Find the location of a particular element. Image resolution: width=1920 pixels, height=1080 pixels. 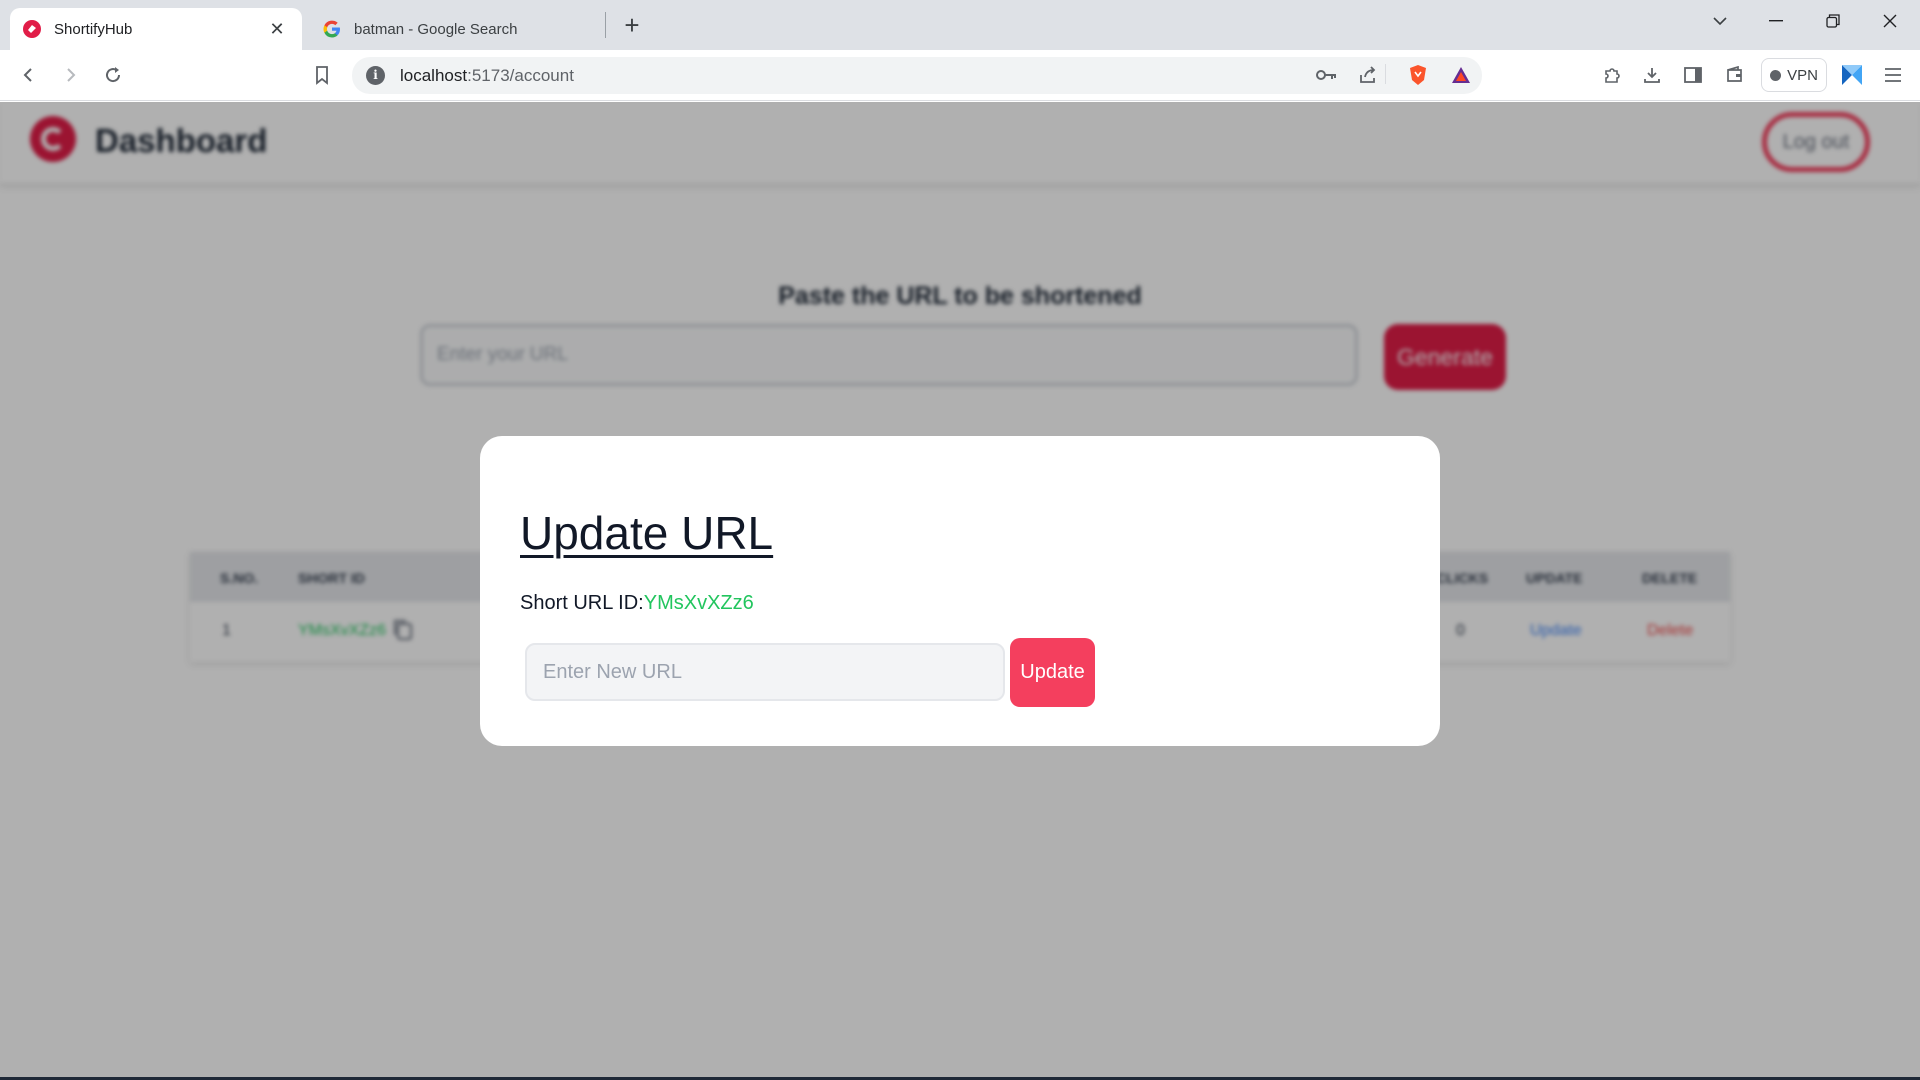

profile-avatar-icon is located at coordinates (1852, 75).